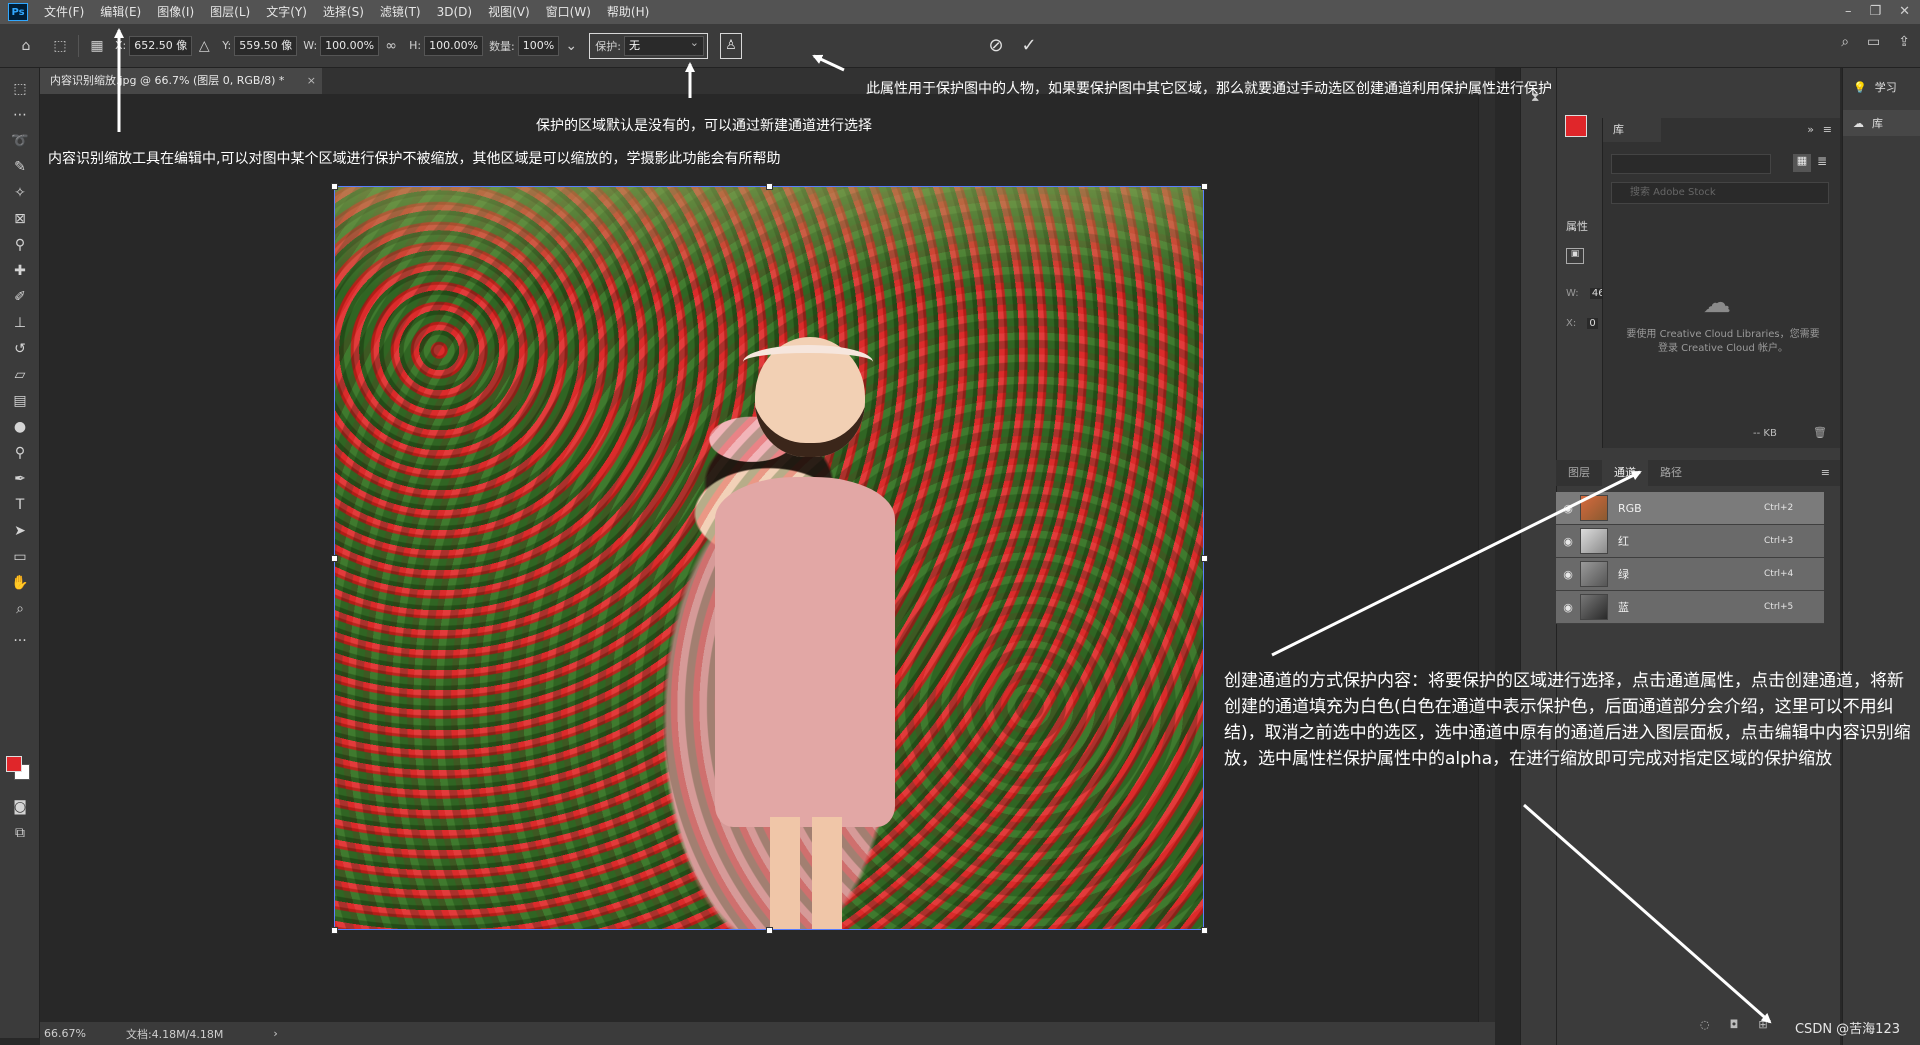 The image size is (1920, 1045). I want to click on vertical-scrollbar, so click(1486, 558).